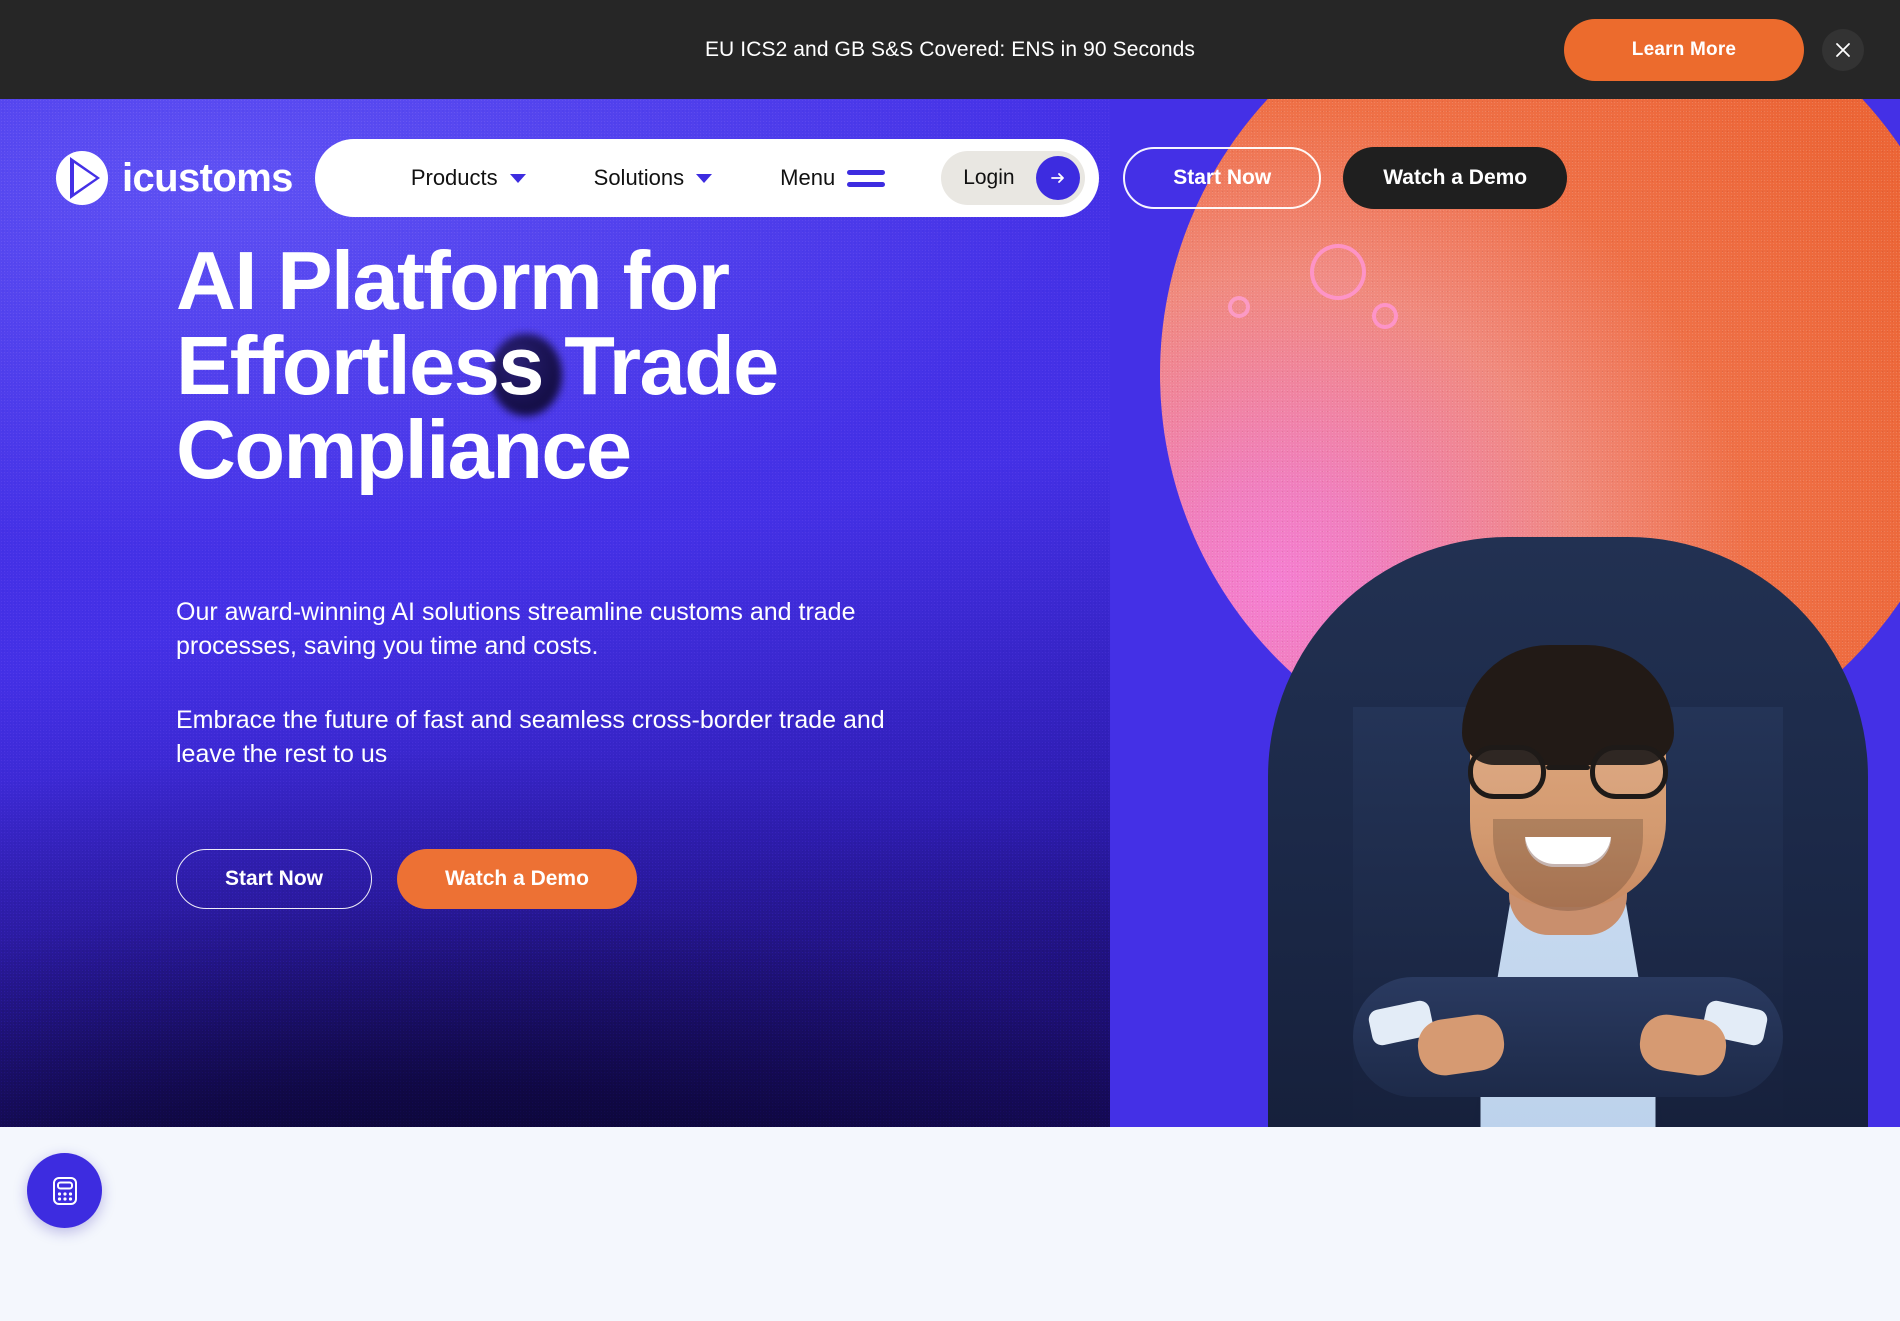  I want to click on arrow-right-icon, so click(1058, 178).